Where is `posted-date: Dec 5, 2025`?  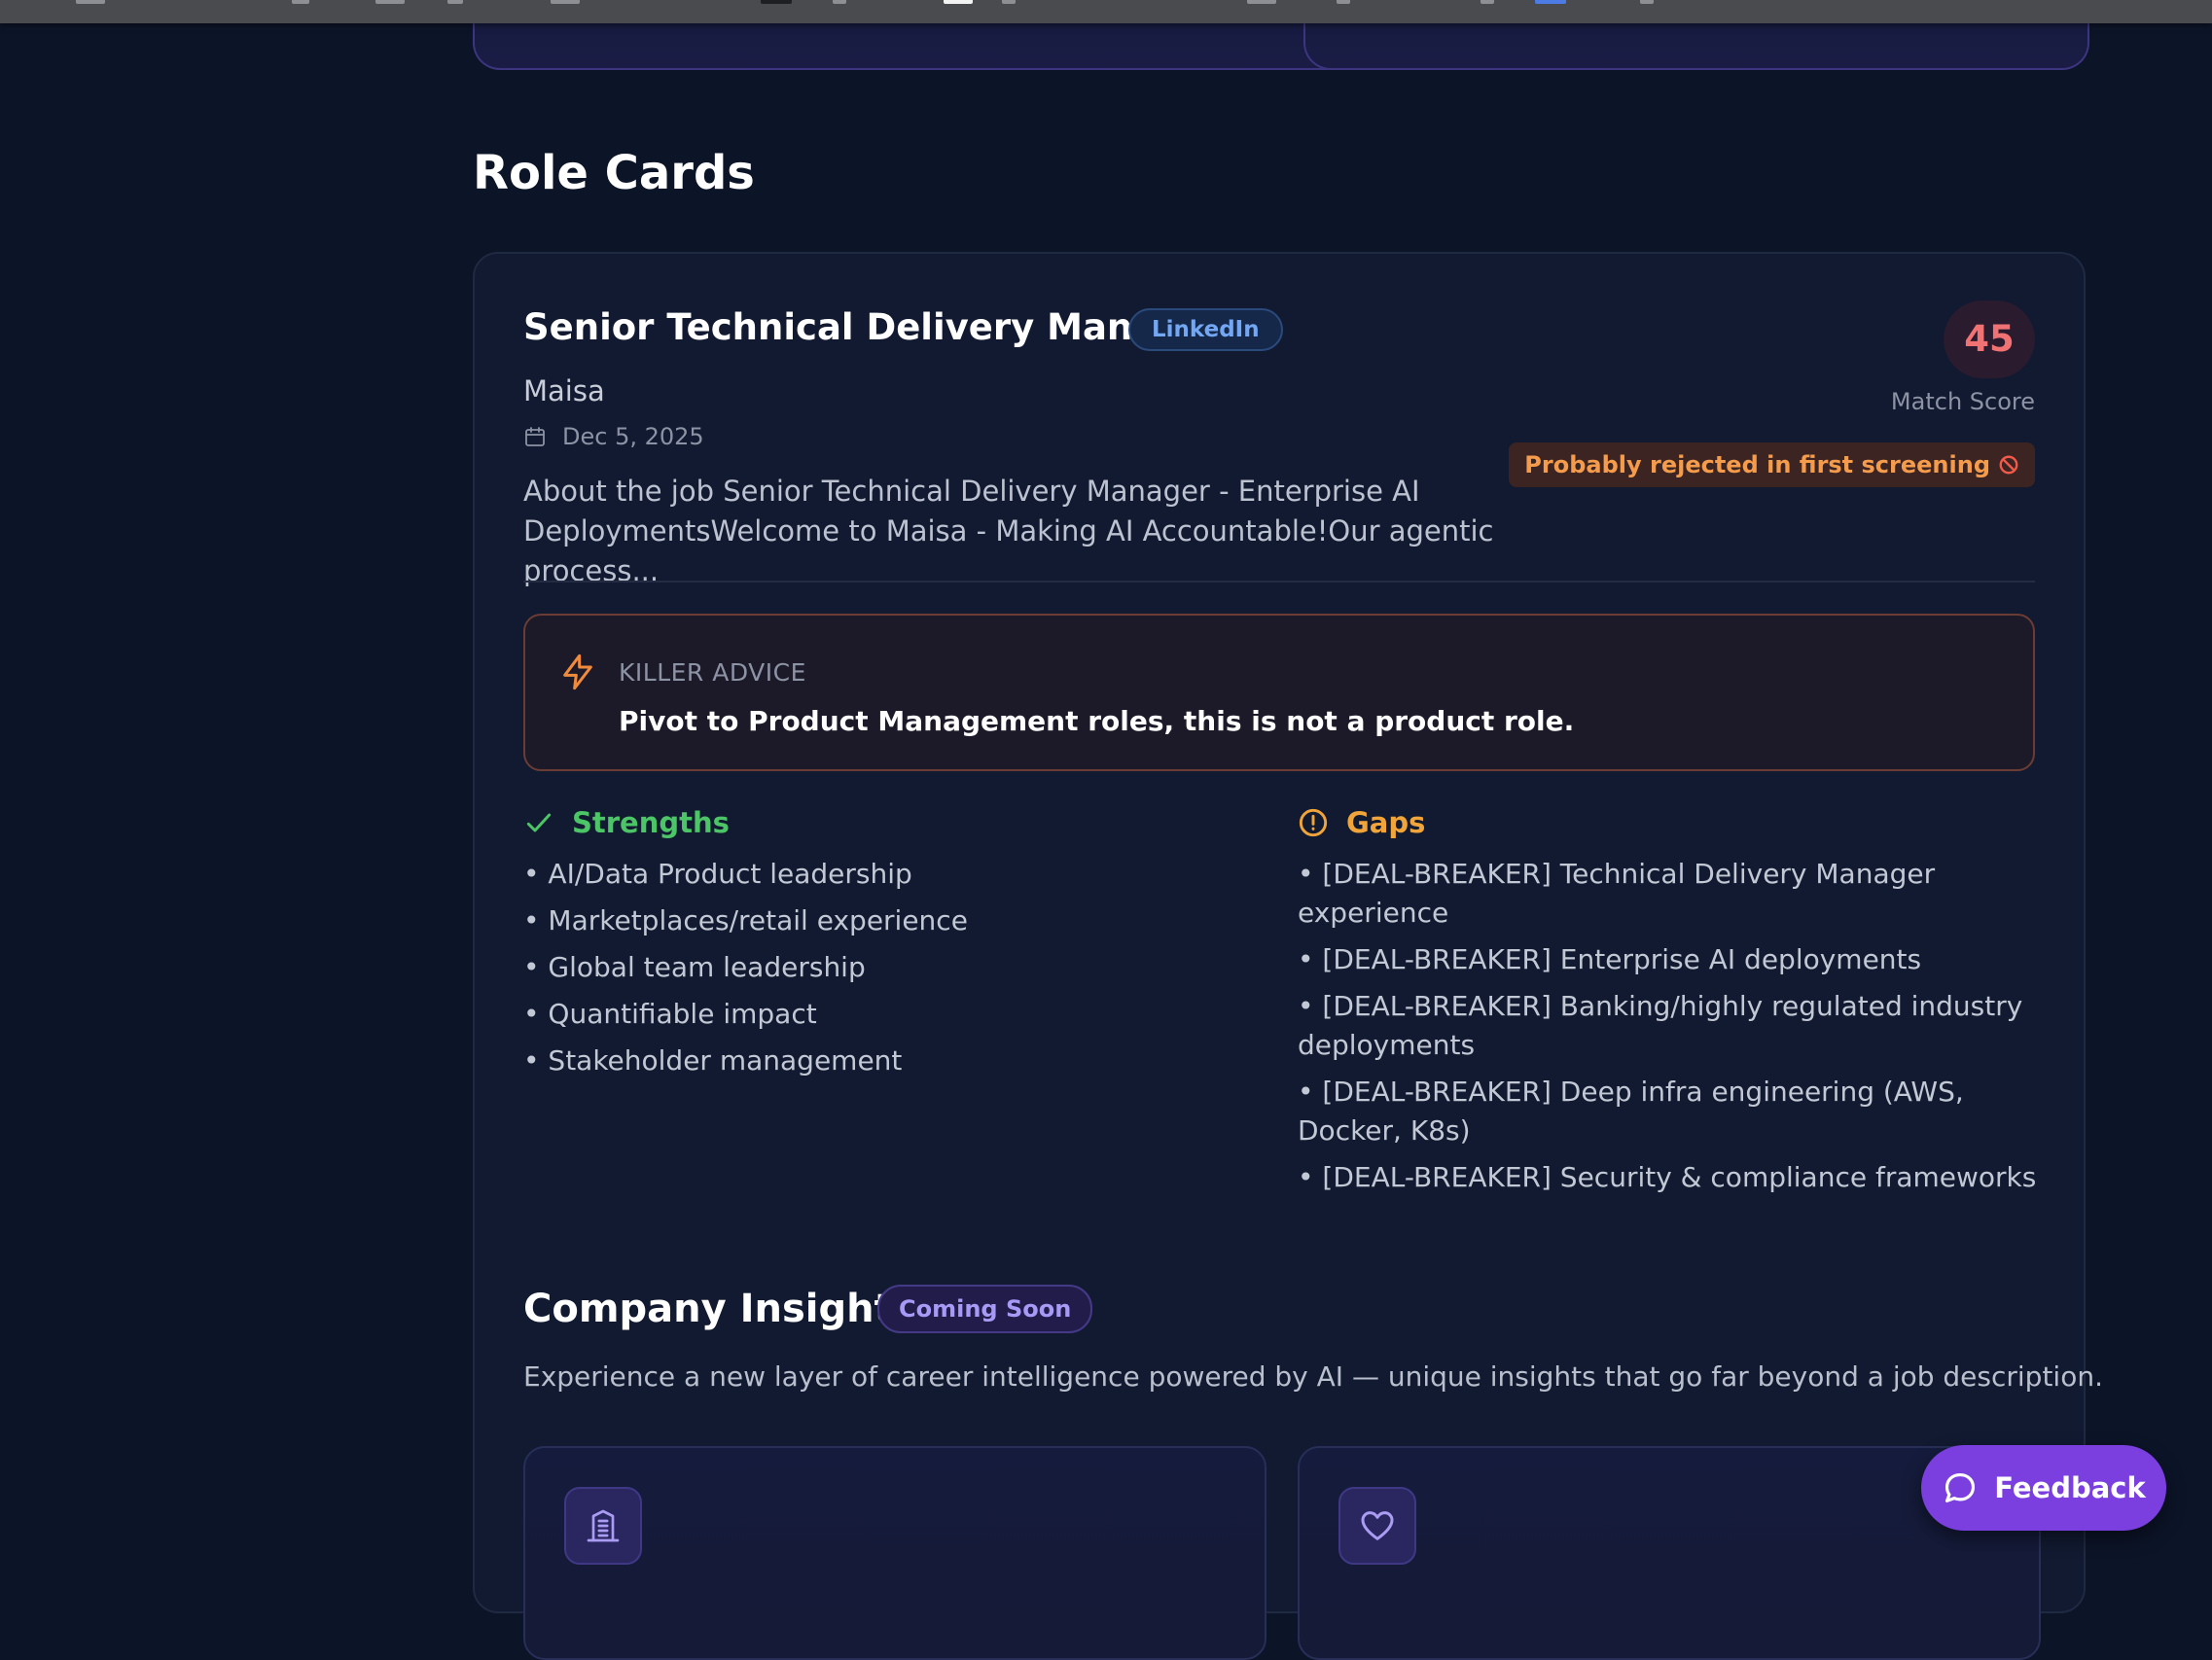 posted-date: Dec 5, 2025 is located at coordinates (614, 436).